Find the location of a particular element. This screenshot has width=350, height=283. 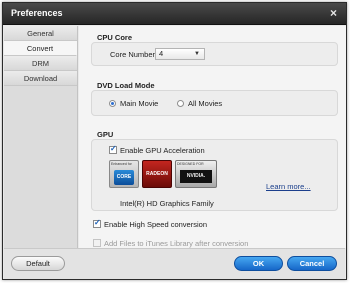

core-number-select: 4 ▼ is located at coordinates (180, 54).